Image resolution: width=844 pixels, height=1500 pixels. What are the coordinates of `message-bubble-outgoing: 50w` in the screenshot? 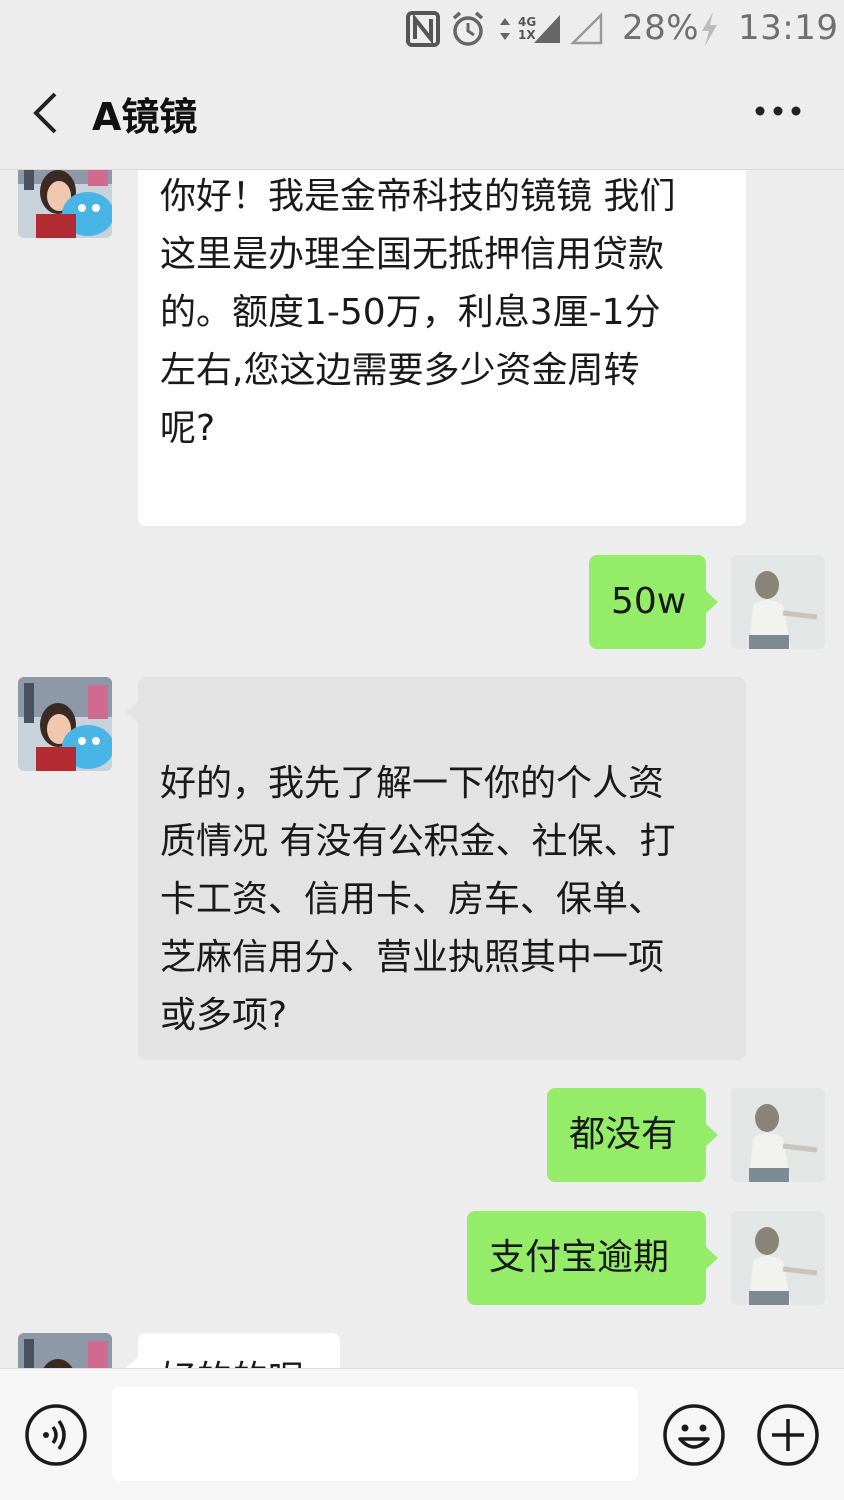 It's located at (653, 602).